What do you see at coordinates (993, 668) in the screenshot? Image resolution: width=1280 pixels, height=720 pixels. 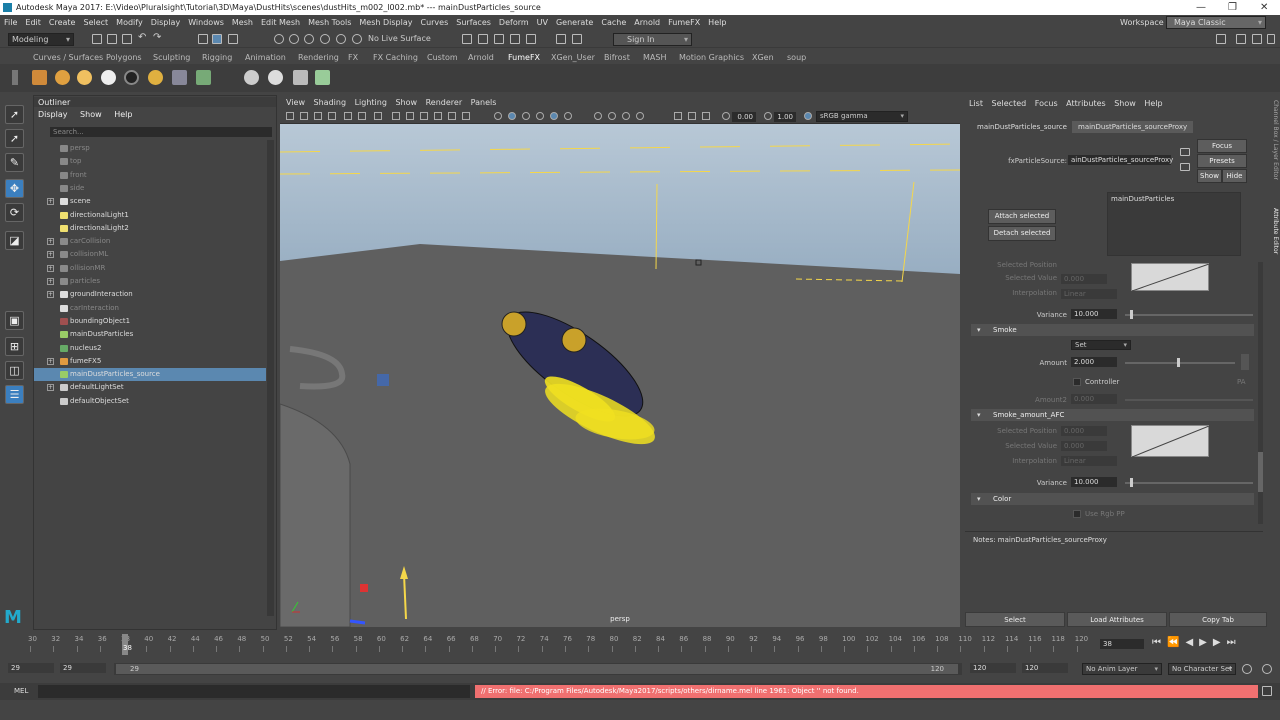 I see `playback-end-field: 120` at bounding box center [993, 668].